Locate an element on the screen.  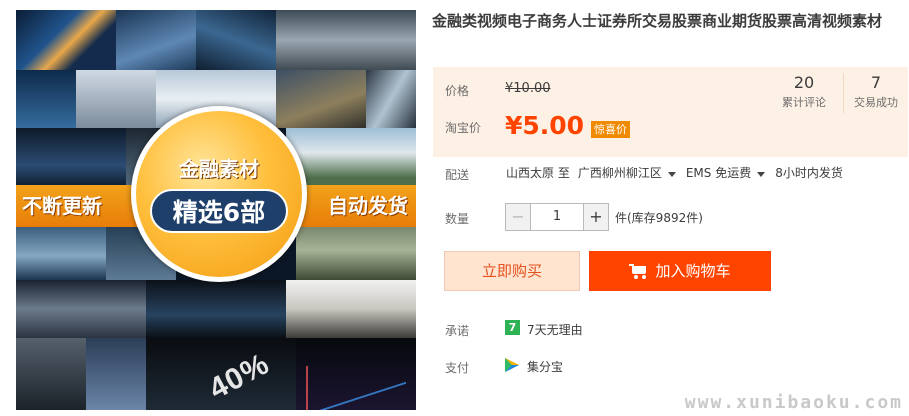
price-panel: 价格 ¥10.00 淘宝价 ¥5.00 惊喜价 20 累计评论 7 交易成功 is located at coordinates (670, 112).